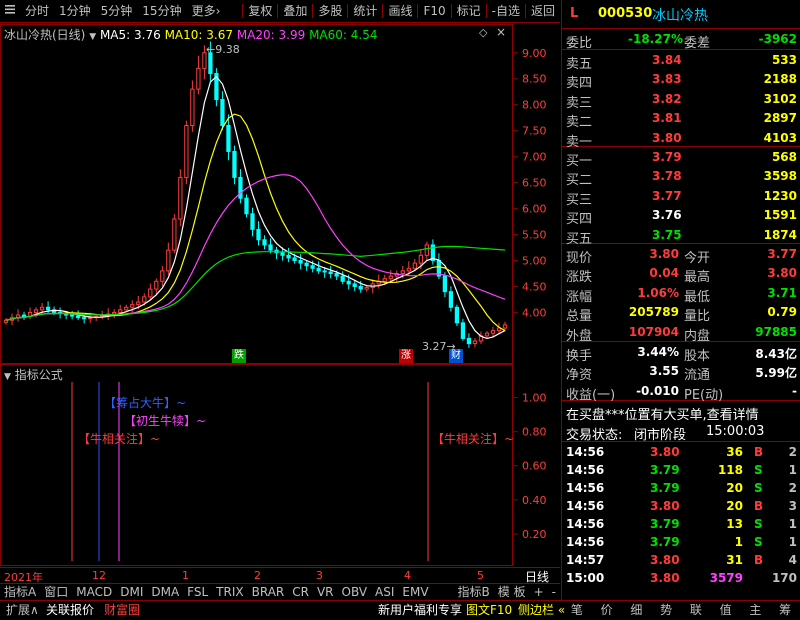 This screenshot has width=800, height=620. What do you see at coordinates (541, 610) in the screenshot?
I see `sidebar-toggle-button: 侧边栏 «` at bounding box center [541, 610].